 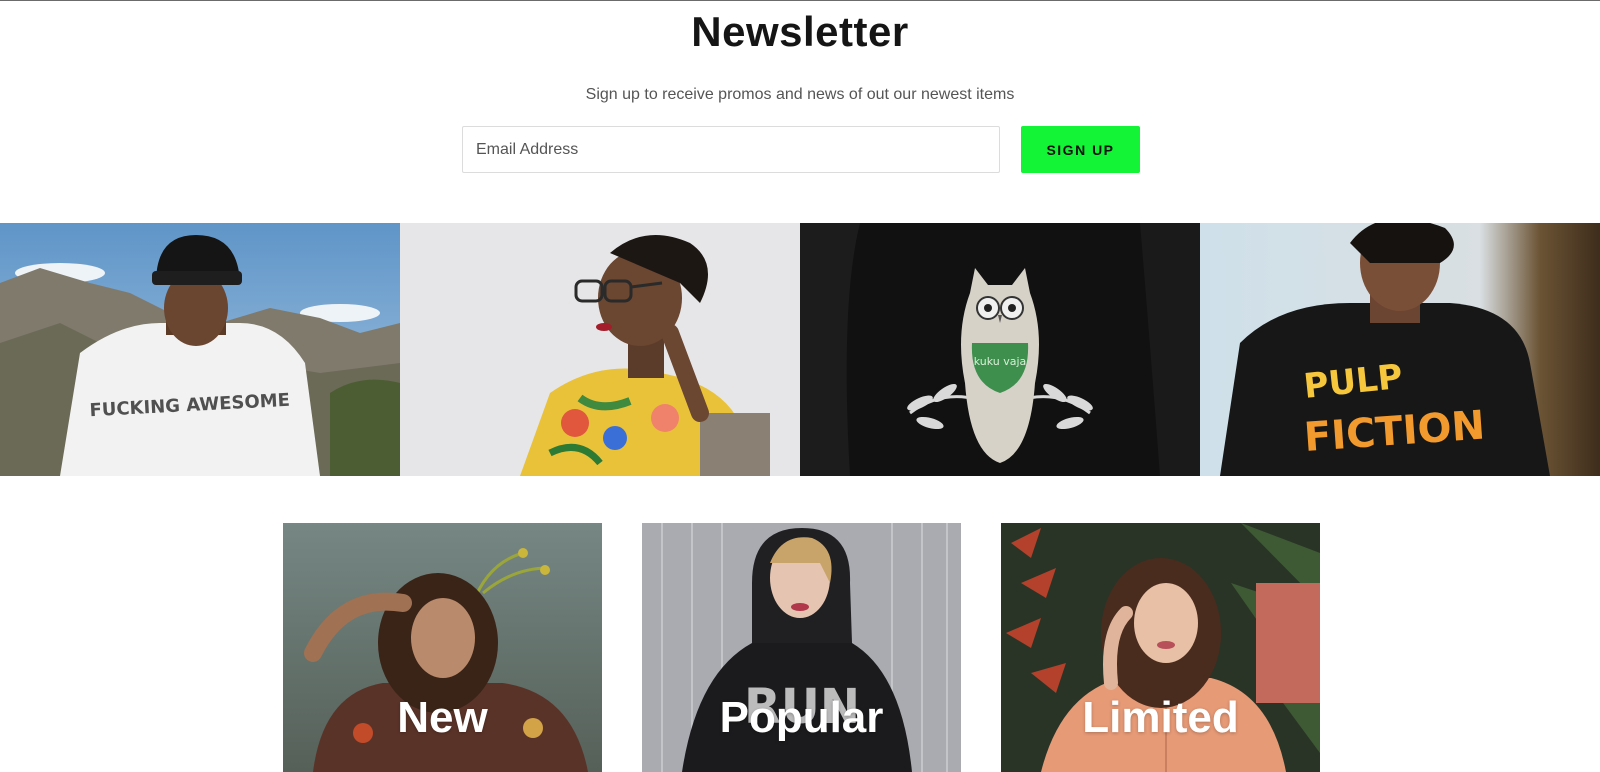 I want to click on category-label-limited: Limited, so click(x=1160, y=717).